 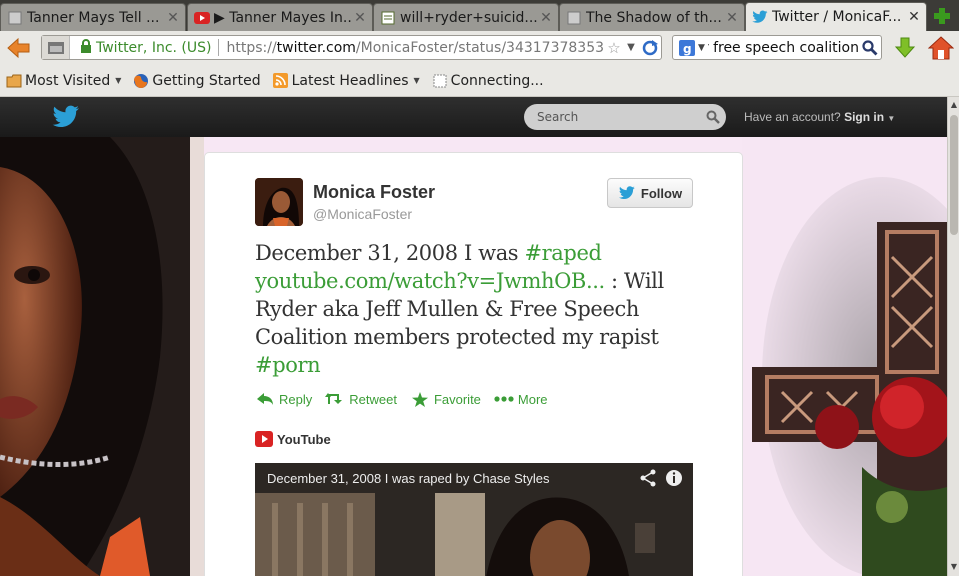 I want to click on svg-text: g, so click(x=687, y=49).